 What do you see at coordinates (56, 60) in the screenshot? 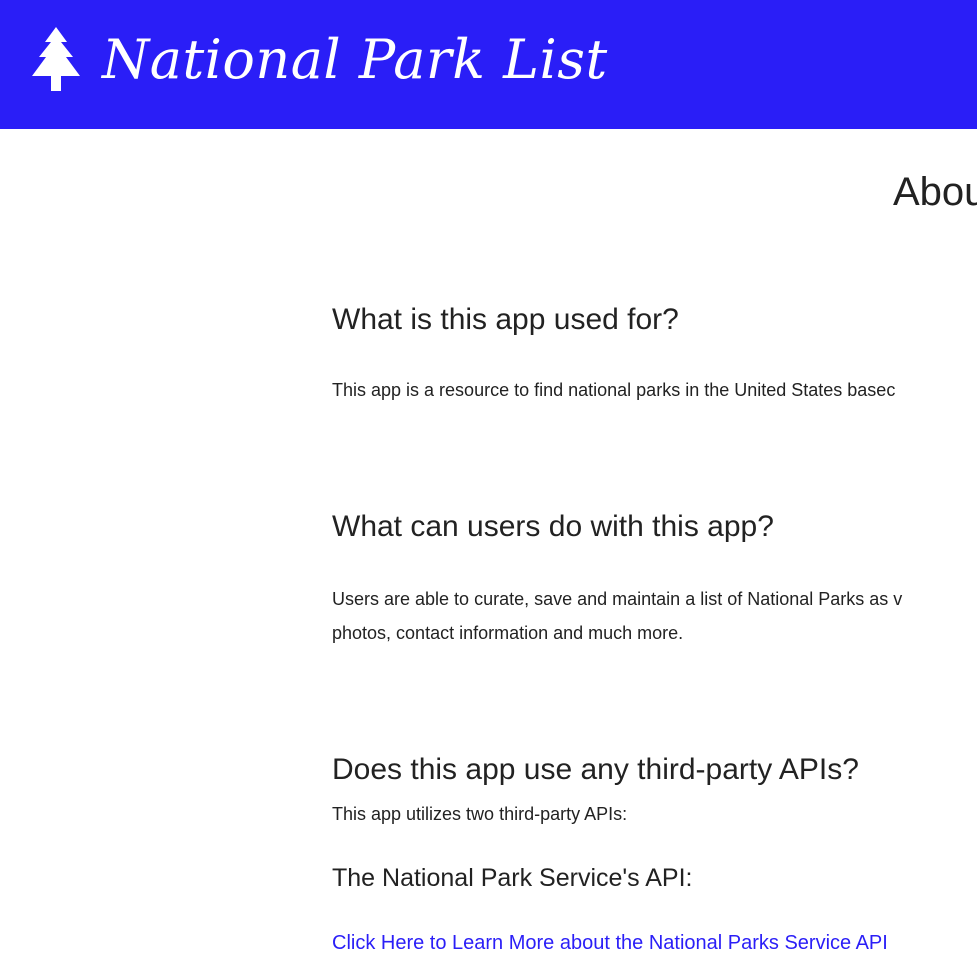
I see `tree-icon` at bounding box center [56, 60].